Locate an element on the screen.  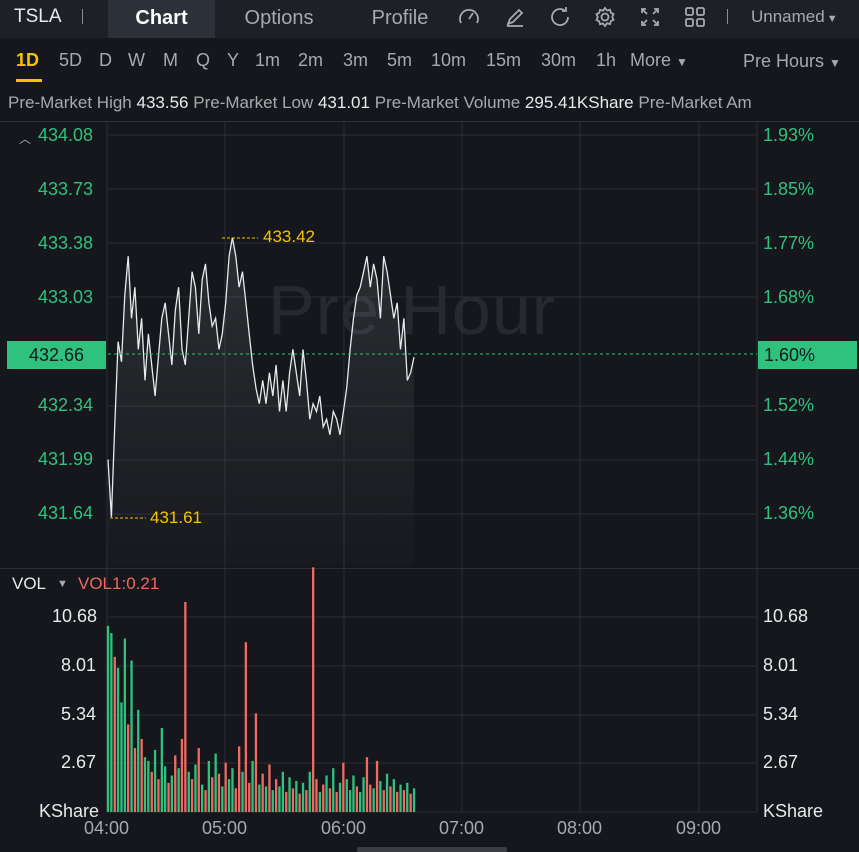
time-axis-label: 07:00 is located at coordinates (462, 828).